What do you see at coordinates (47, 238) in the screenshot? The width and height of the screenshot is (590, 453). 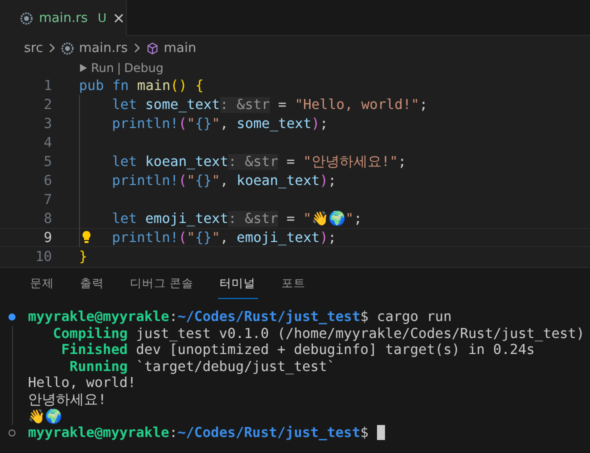 I see `line-number: 9` at bounding box center [47, 238].